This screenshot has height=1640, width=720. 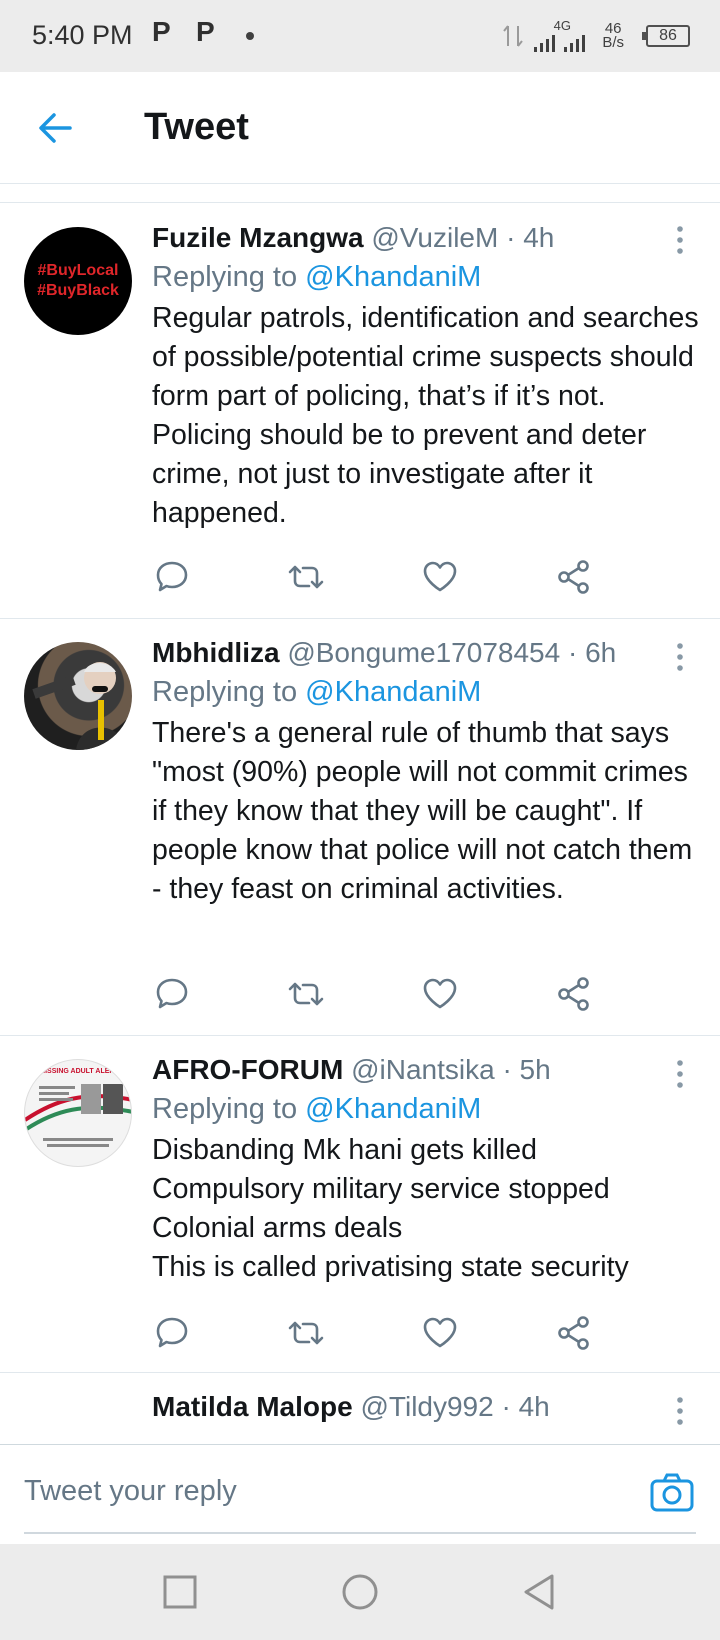 I want to click on more-notifications-icon, so click(x=250, y=36).